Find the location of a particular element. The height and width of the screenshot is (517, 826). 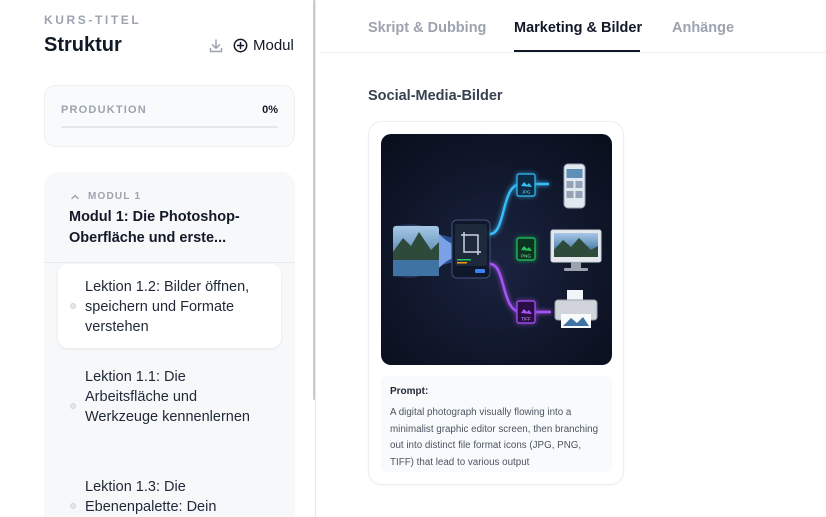

tiff-badge-label: TIFF is located at coordinates (526, 319).